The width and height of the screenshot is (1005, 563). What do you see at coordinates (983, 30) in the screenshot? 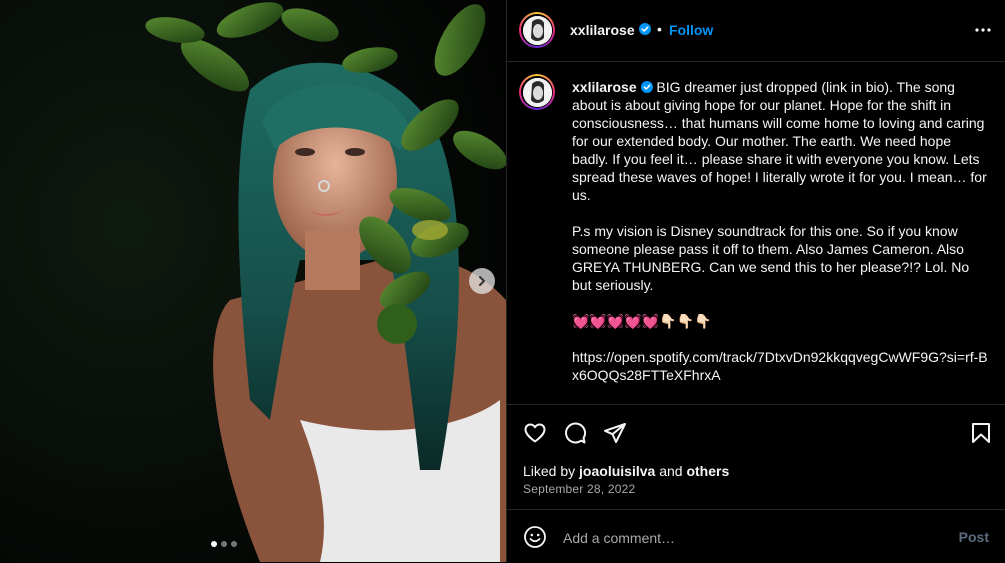
I see `more-horizontal-icon` at bounding box center [983, 30].